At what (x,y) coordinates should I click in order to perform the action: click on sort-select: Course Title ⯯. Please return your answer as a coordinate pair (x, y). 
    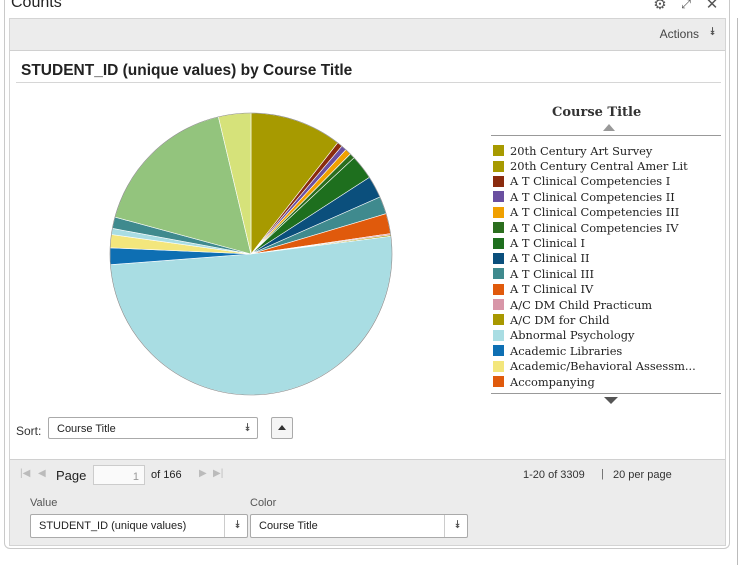
    Looking at the image, I should click on (153, 428).